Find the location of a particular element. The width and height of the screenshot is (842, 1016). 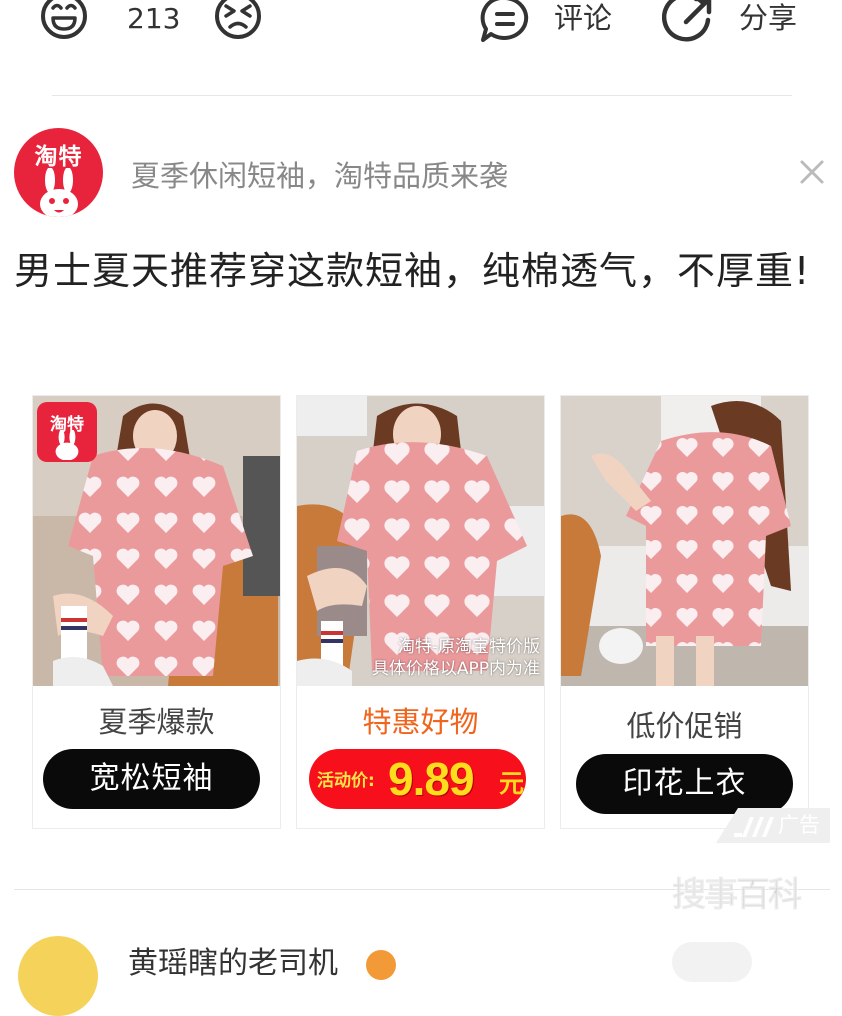

card-button: 印花上衣 is located at coordinates (684, 784).